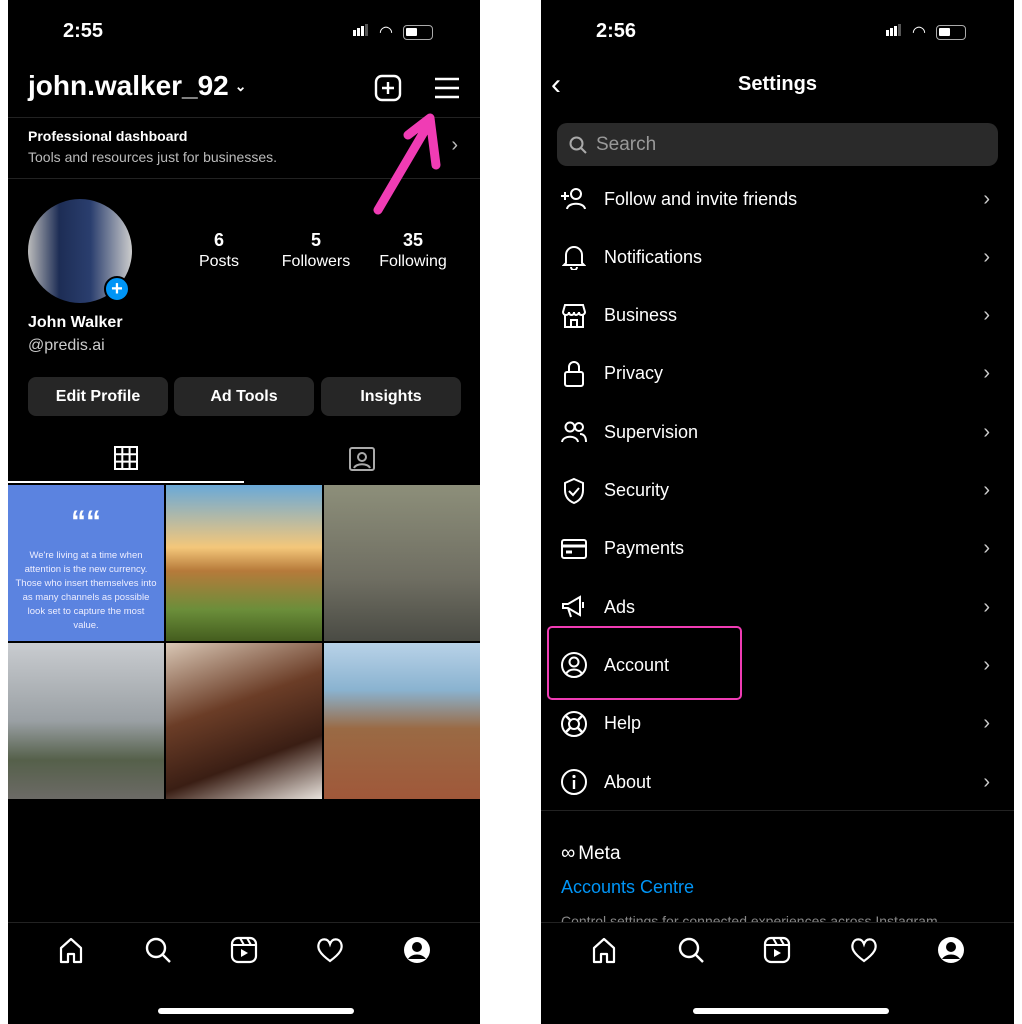 The width and height of the screenshot is (1022, 1024). I want to click on settings-item-label: Help, so click(623, 723).